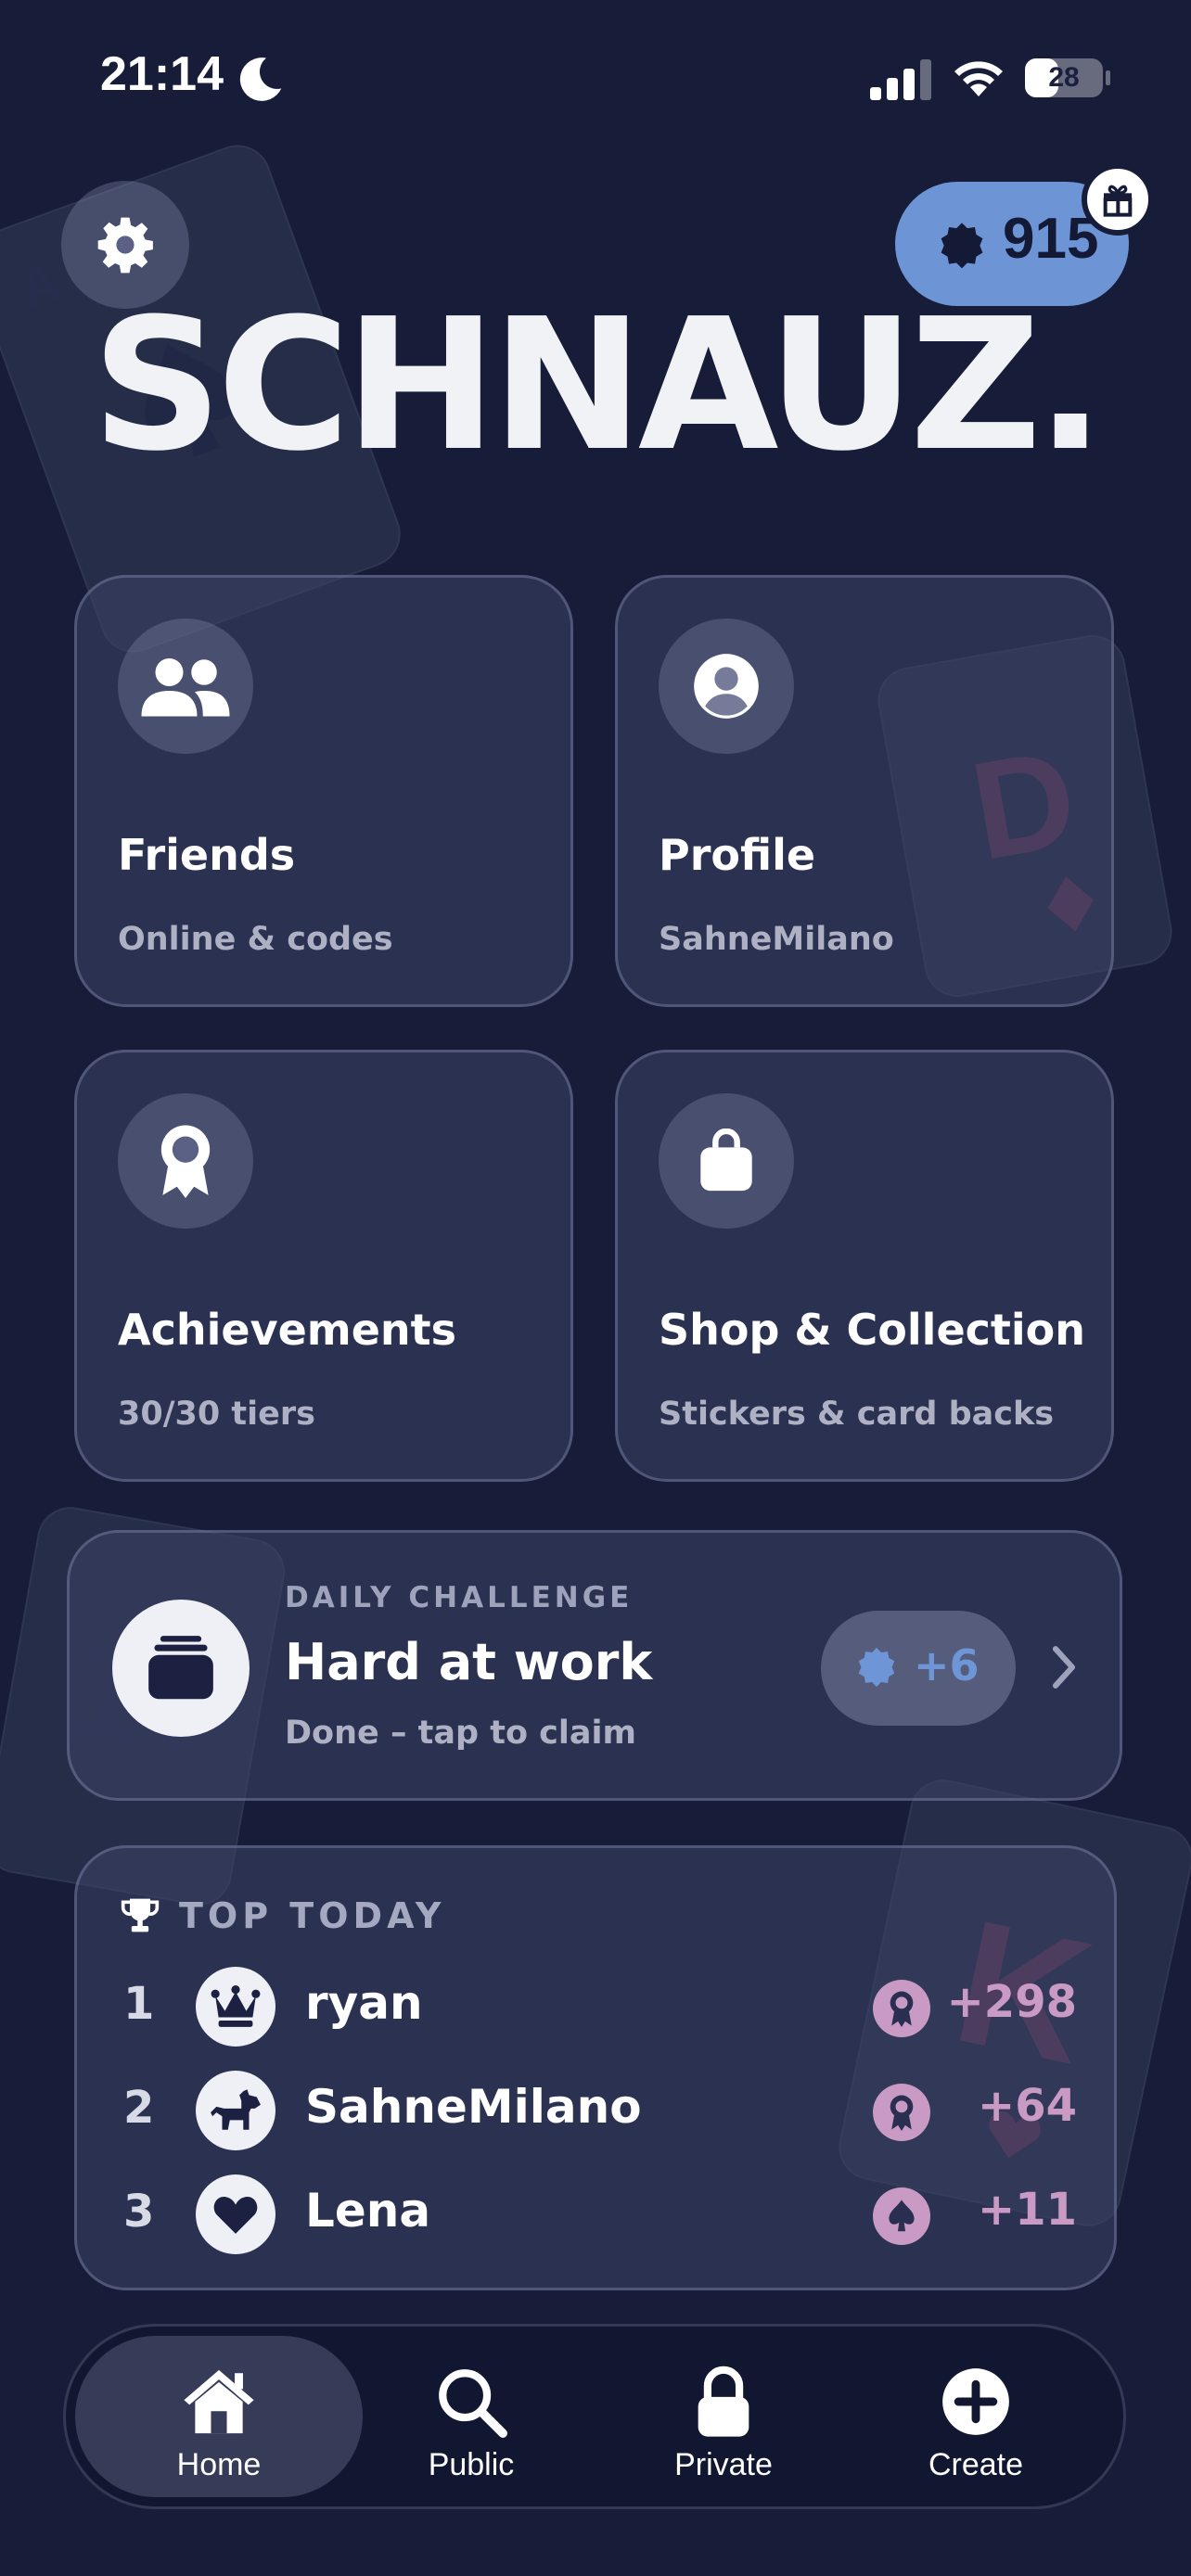 Image resolution: width=1191 pixels, height=2576 pixels. What do you see at coordinates (139, 2004) in the screenshot?
I see `leaderboard-rank: 1` at bounding box center [139, 2004].